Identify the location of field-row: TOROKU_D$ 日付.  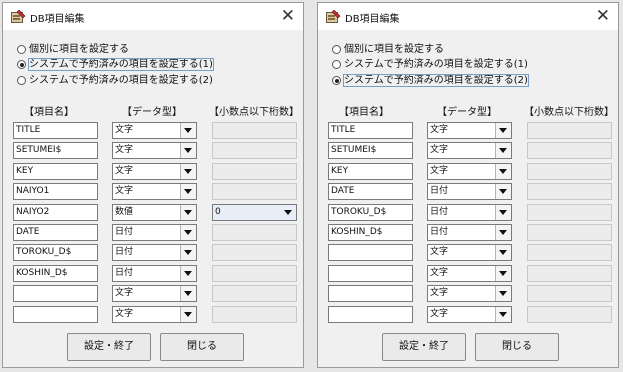
(153, 252).